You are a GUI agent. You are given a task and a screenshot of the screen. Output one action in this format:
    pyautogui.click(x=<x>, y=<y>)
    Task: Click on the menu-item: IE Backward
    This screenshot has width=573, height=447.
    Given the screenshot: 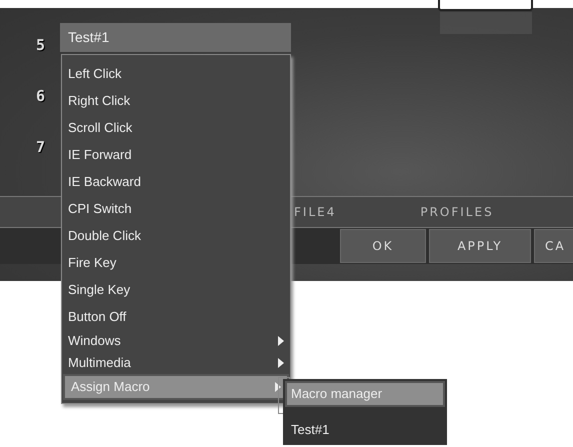 What is the action you would take?
    pyautogui.click(x=176, y=181)
    